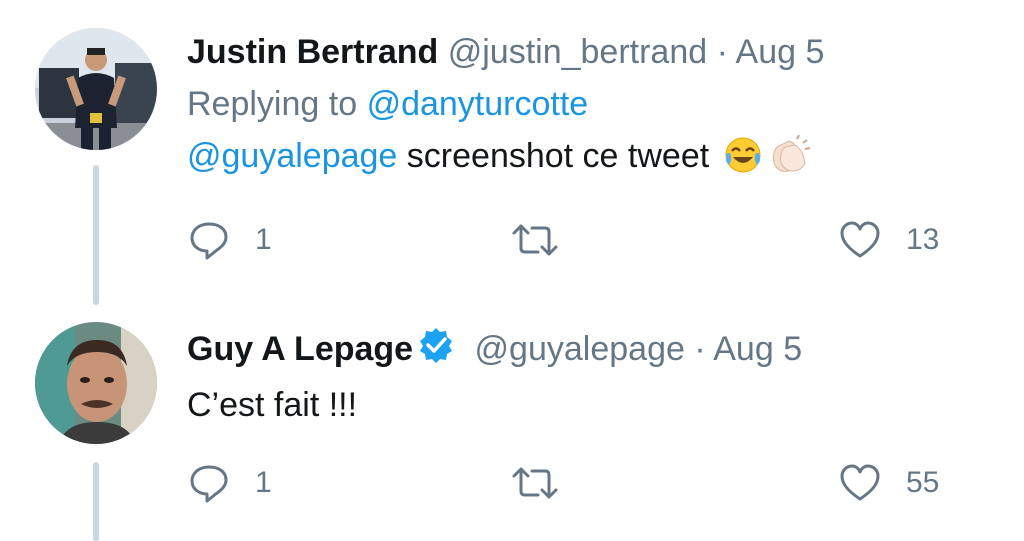 Image resolution: width=1024 pixels, height=541 pixels. Describe the element at coordinates (595, 405) in the screenshot. I see `tweet-text: C’est fait !!!` at that location.